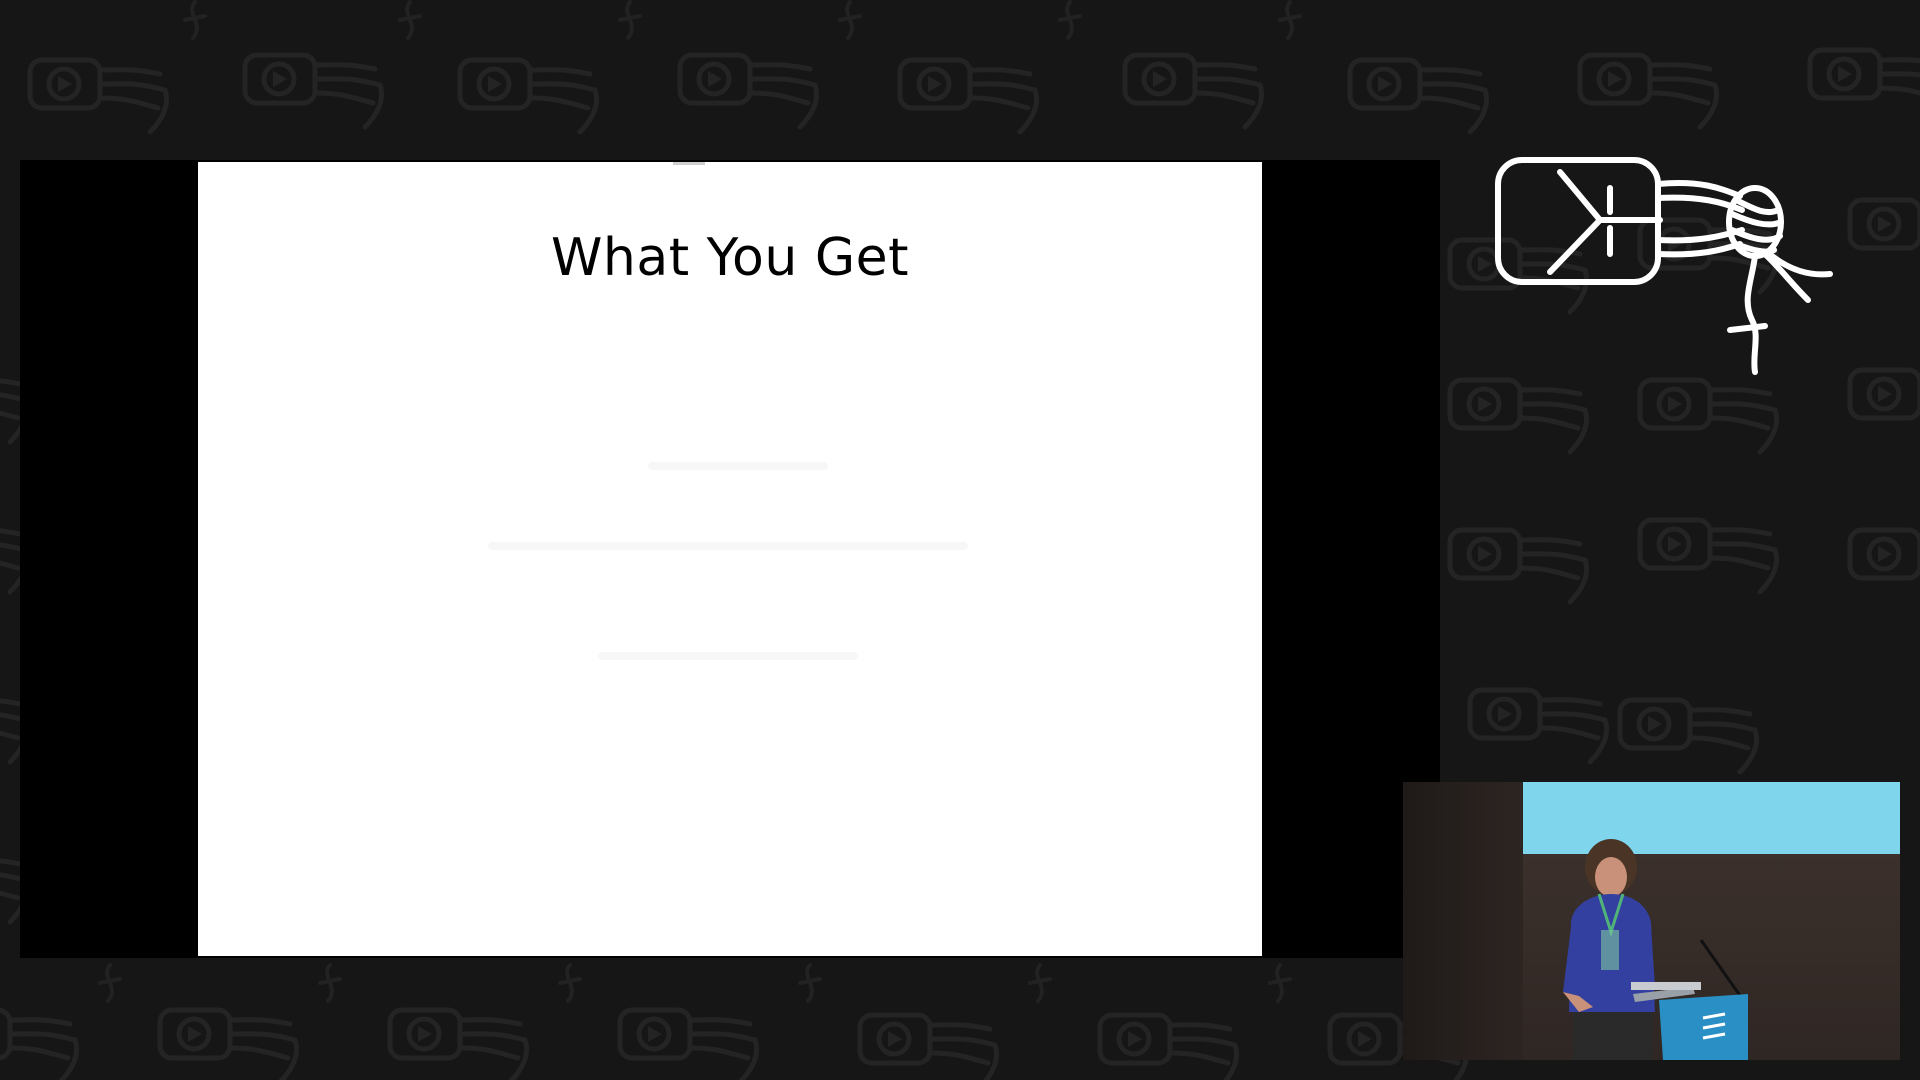 The image size is (1920, 1080). I want to click on pattern-row-bottom, so click(733, 1021).